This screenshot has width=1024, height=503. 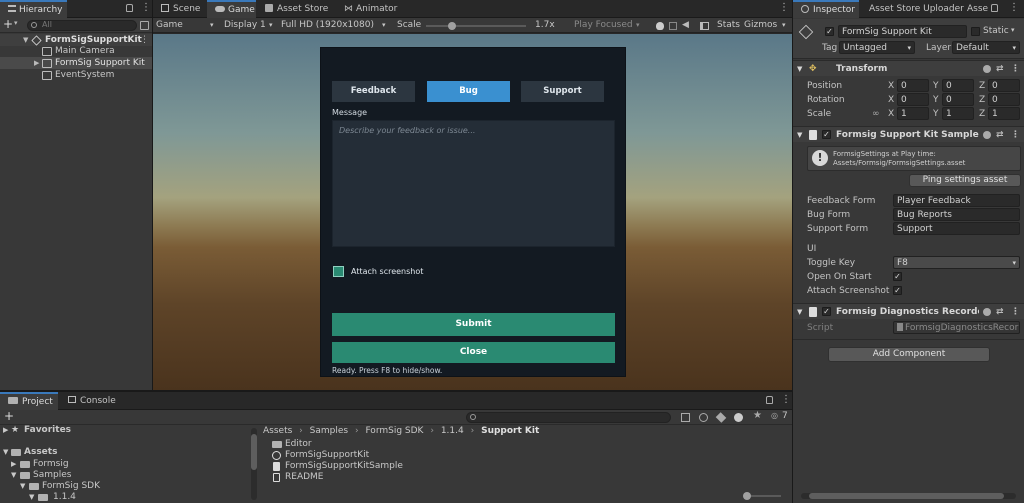 I want to click on tree-scrollbar-thumb, so click(x=254, y=452).